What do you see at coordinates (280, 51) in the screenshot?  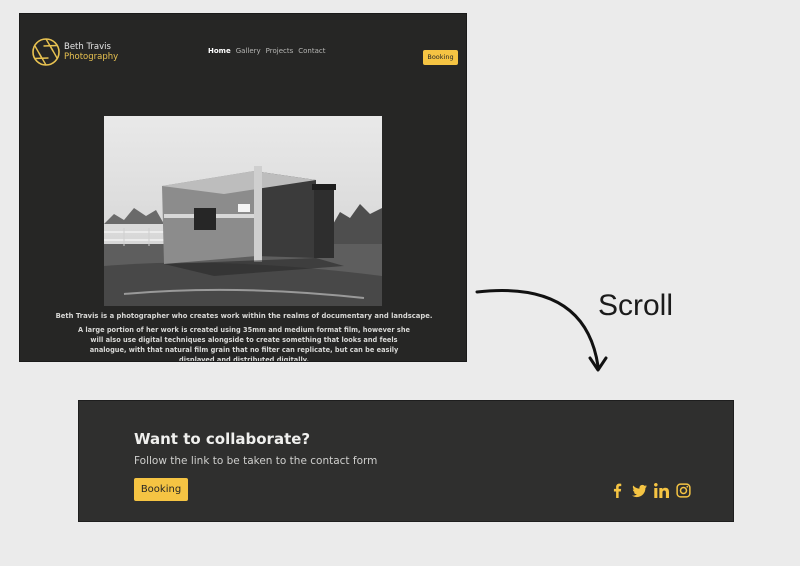 I see `nav-projects: Projects` at bounding box center [280, 51].